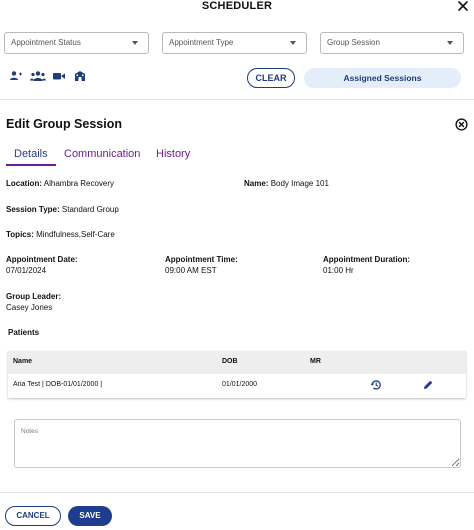 This screenshot has height=530, width=474. Describe the element at coordinates (461, 124) in the screenshot. I see `close-circle-icon` at that location.